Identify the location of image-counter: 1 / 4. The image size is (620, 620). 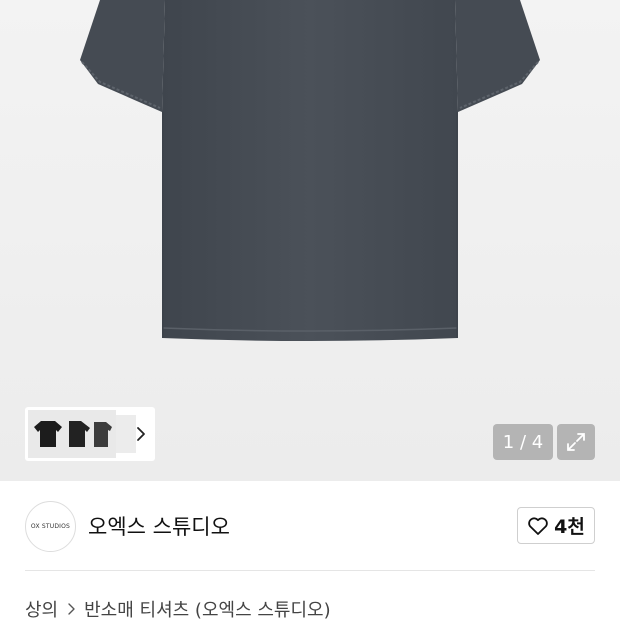
(523, 442).